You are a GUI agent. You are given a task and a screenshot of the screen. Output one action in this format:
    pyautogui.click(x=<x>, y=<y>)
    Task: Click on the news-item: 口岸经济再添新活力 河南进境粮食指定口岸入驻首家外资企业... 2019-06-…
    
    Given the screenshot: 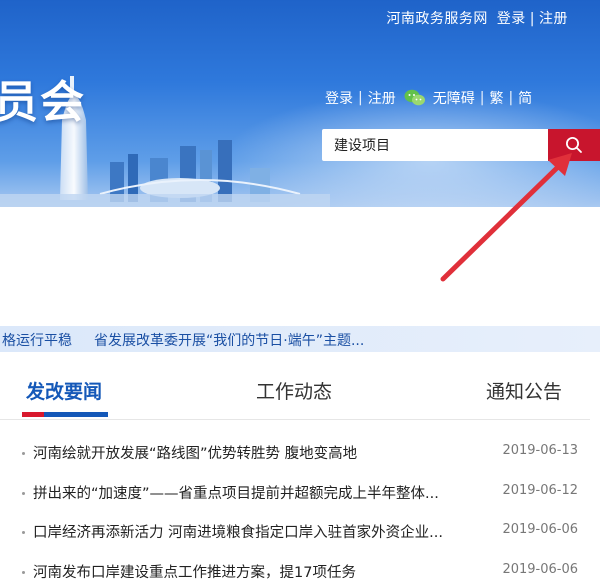 What is the action you would take?
    pyautogui.click(x=300, y=539)
    